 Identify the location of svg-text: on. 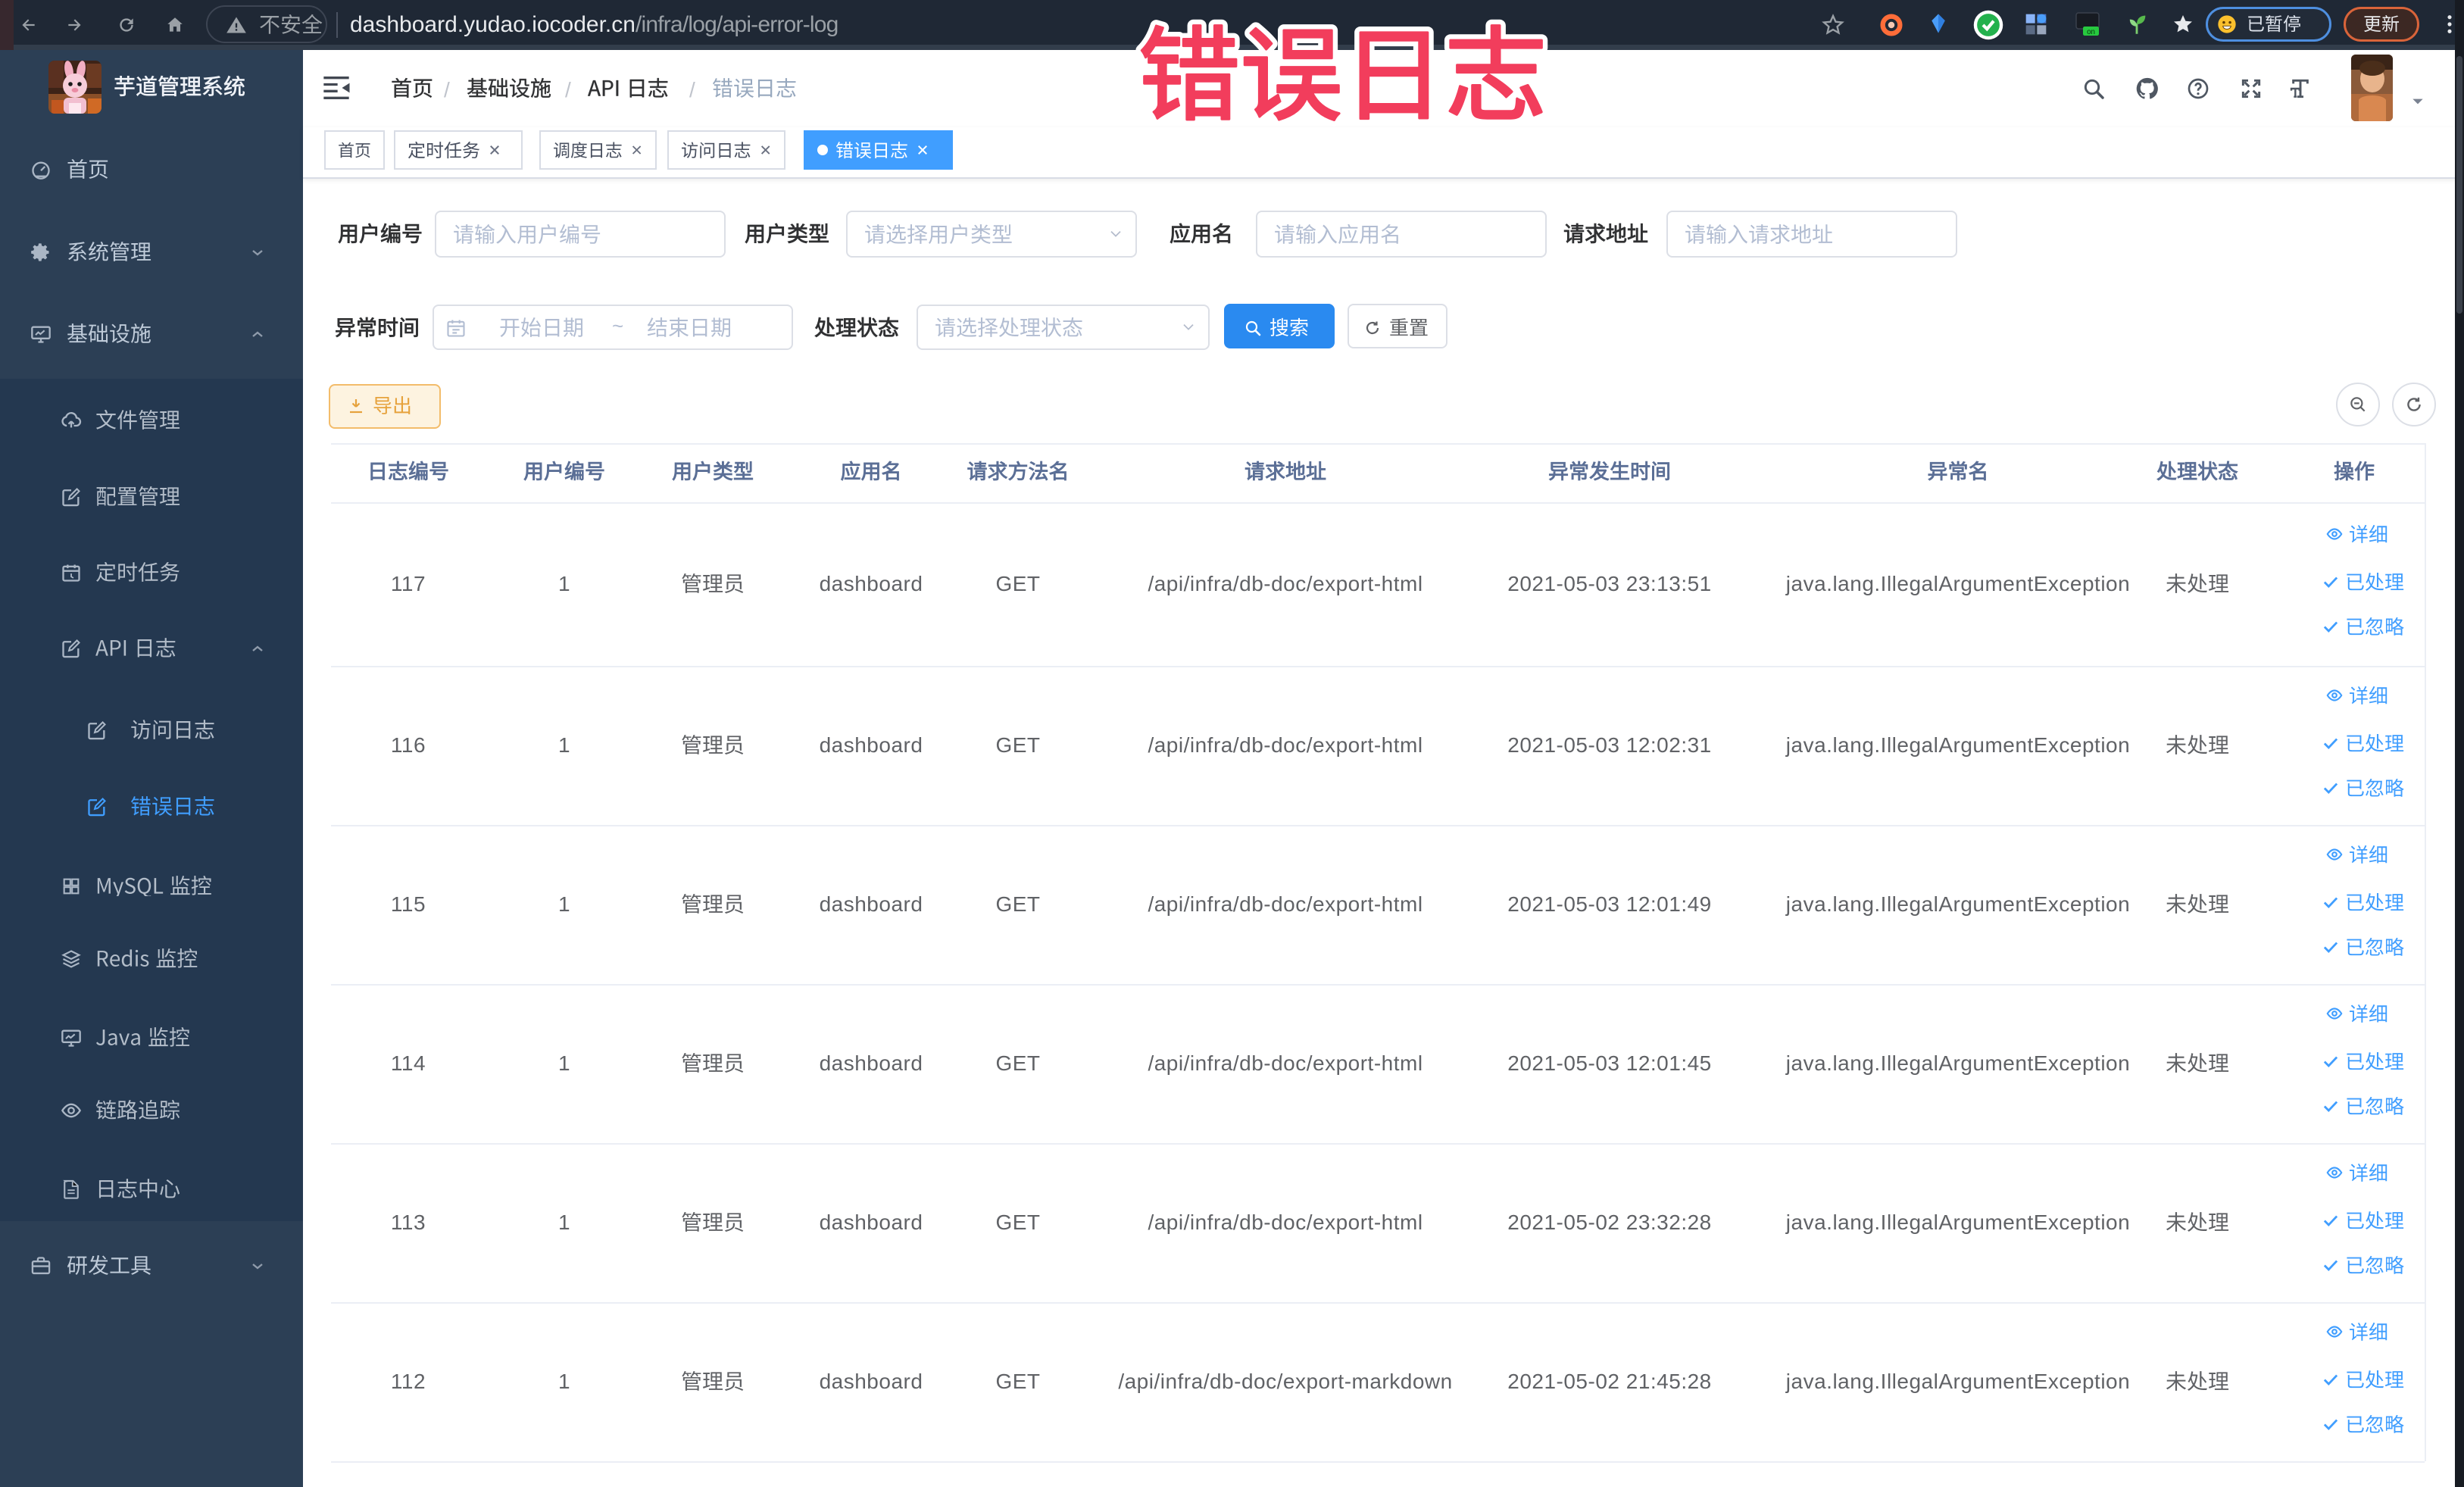
(2091, 32).